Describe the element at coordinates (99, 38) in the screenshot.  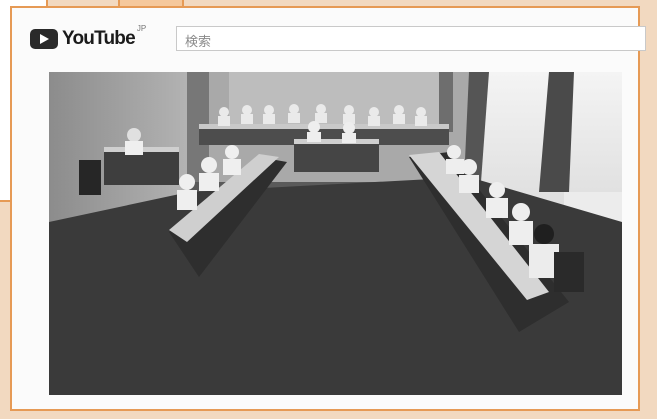
I see `logo-text: YouTube` at that location.